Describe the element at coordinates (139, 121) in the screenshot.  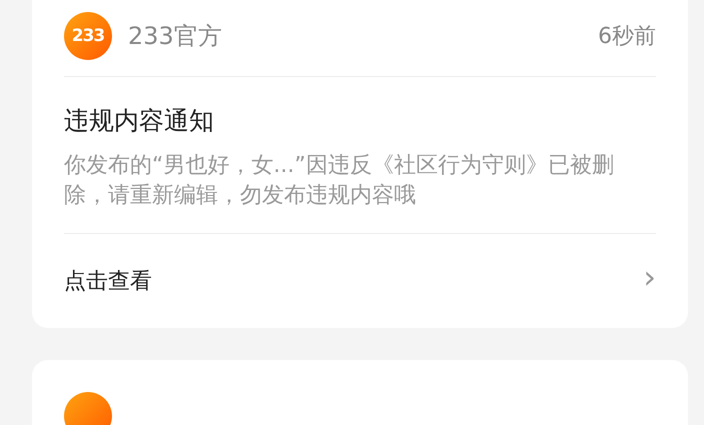
I see `notification-title: 违规内容通知` at that location.